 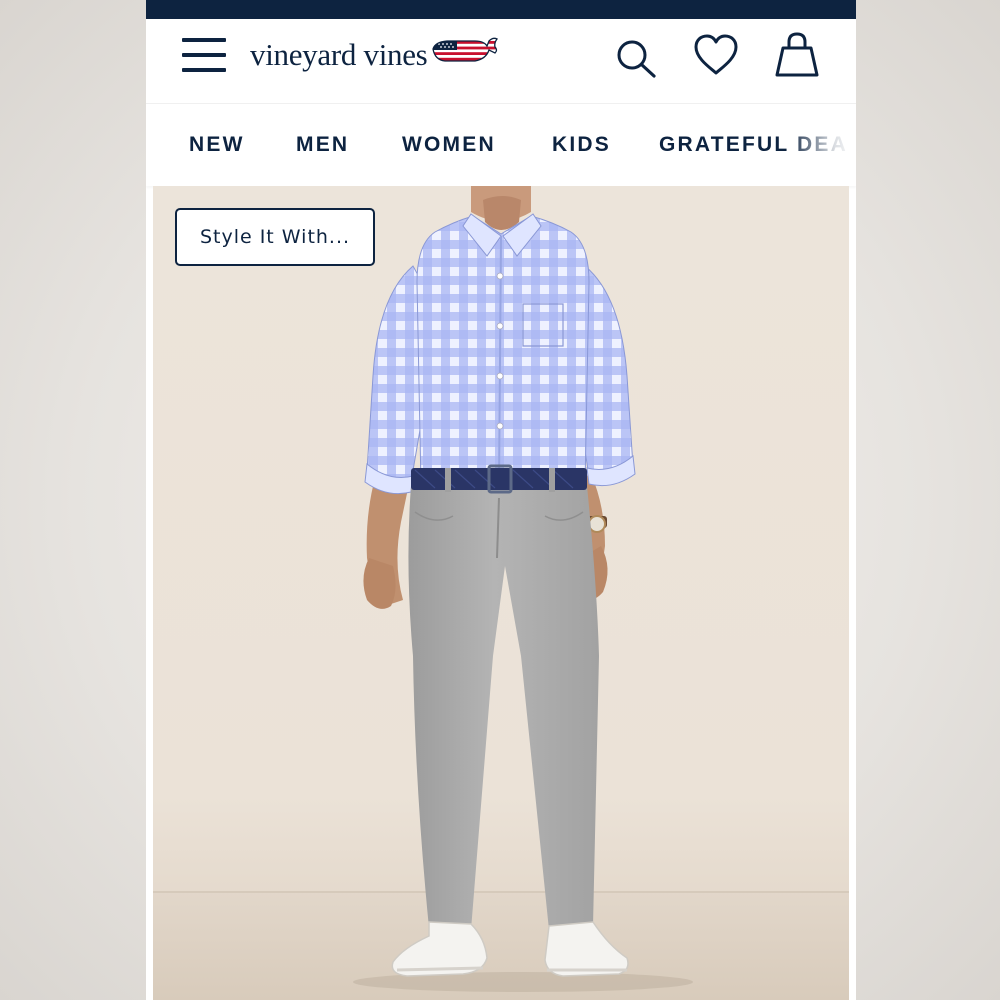 I want to click on heart-icon, so click(x=716, y=55).